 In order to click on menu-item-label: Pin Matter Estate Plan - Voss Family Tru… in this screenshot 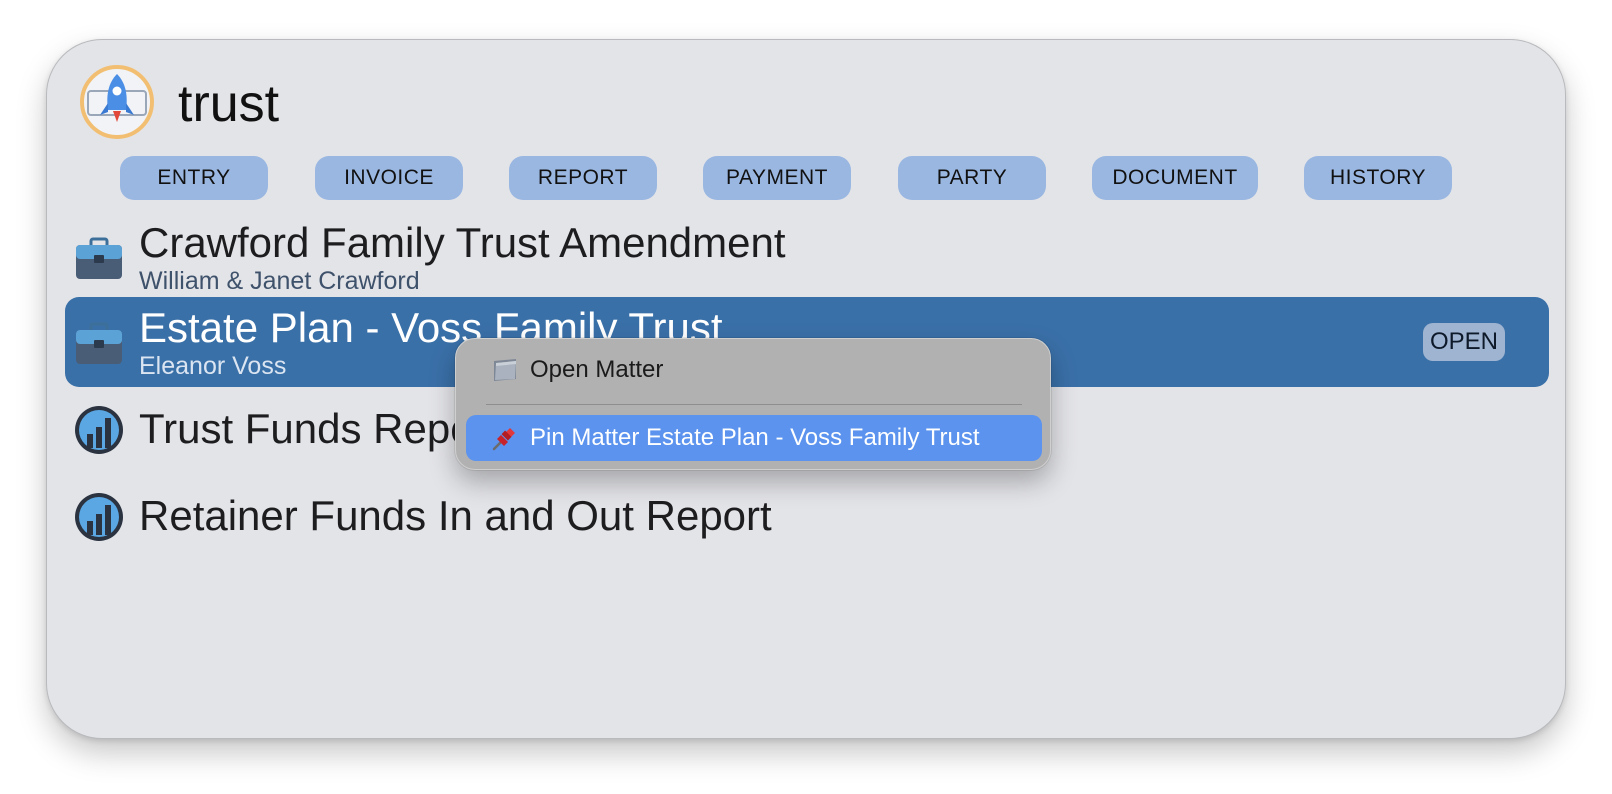, I will do `click(755, 437)`.